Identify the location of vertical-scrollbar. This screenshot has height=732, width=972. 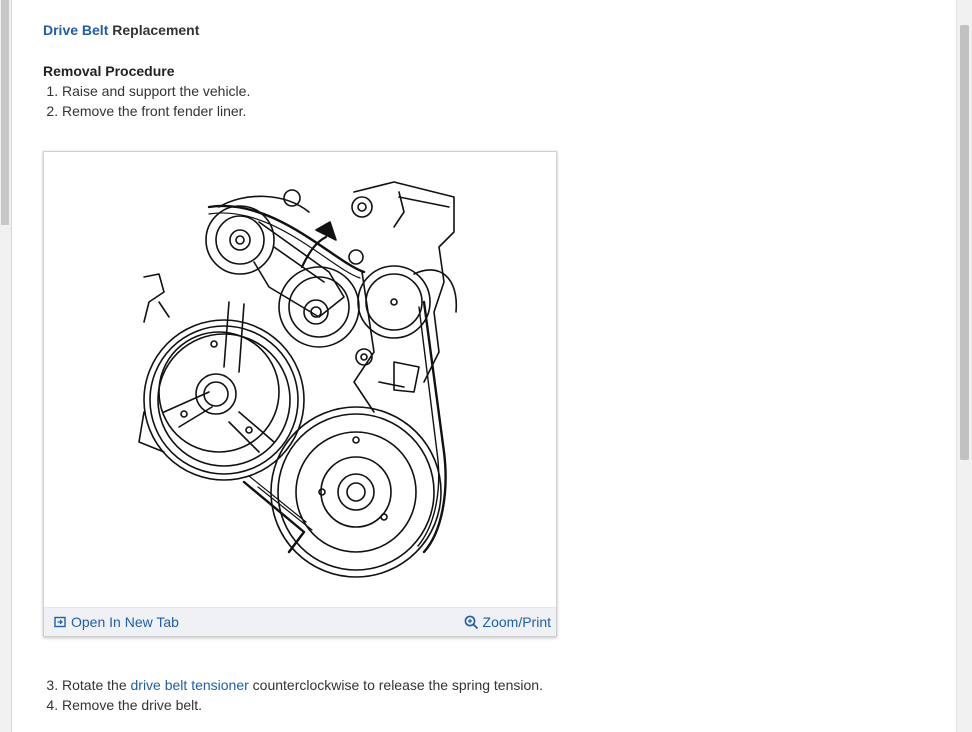
(964, 366).